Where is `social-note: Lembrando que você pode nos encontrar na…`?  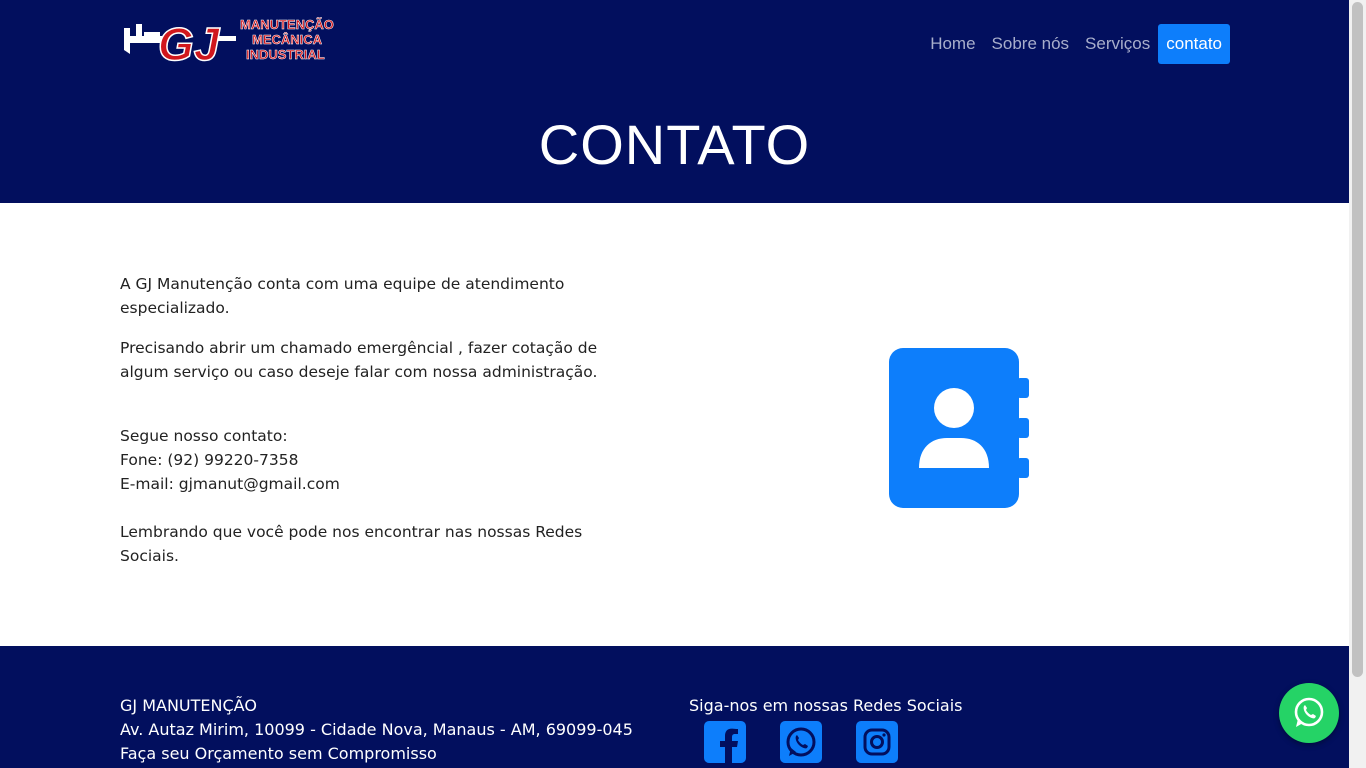
social-note: Lembrando que você pode nos encontrar na… is located at coordinates (351, 544).